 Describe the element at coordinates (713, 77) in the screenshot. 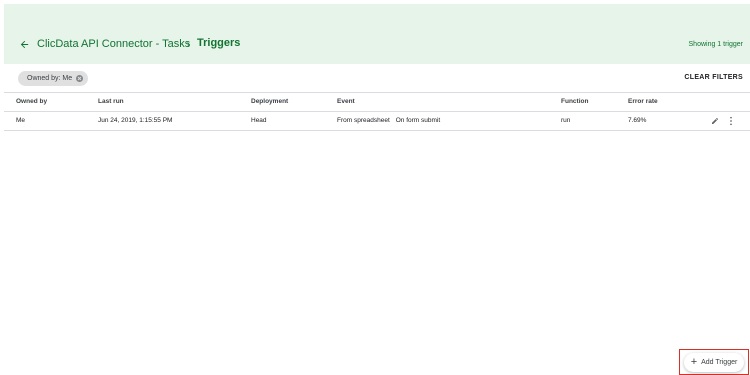

I see `clear-filters-button: CLEAR FILTERS` at that location.